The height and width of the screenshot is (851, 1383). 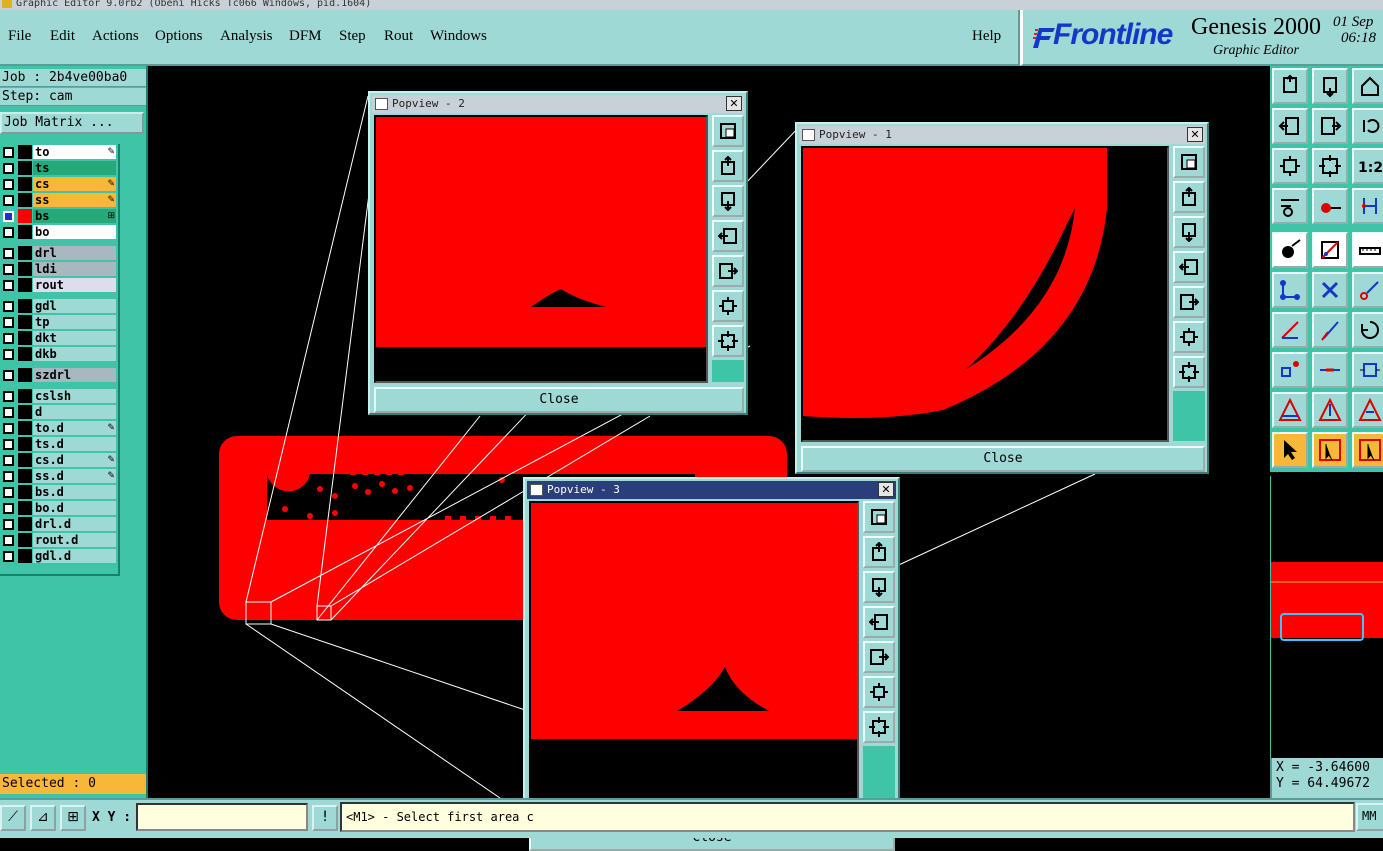 I want to click on layer-row-bs: bs ⊞, so click(x=59, y=216).